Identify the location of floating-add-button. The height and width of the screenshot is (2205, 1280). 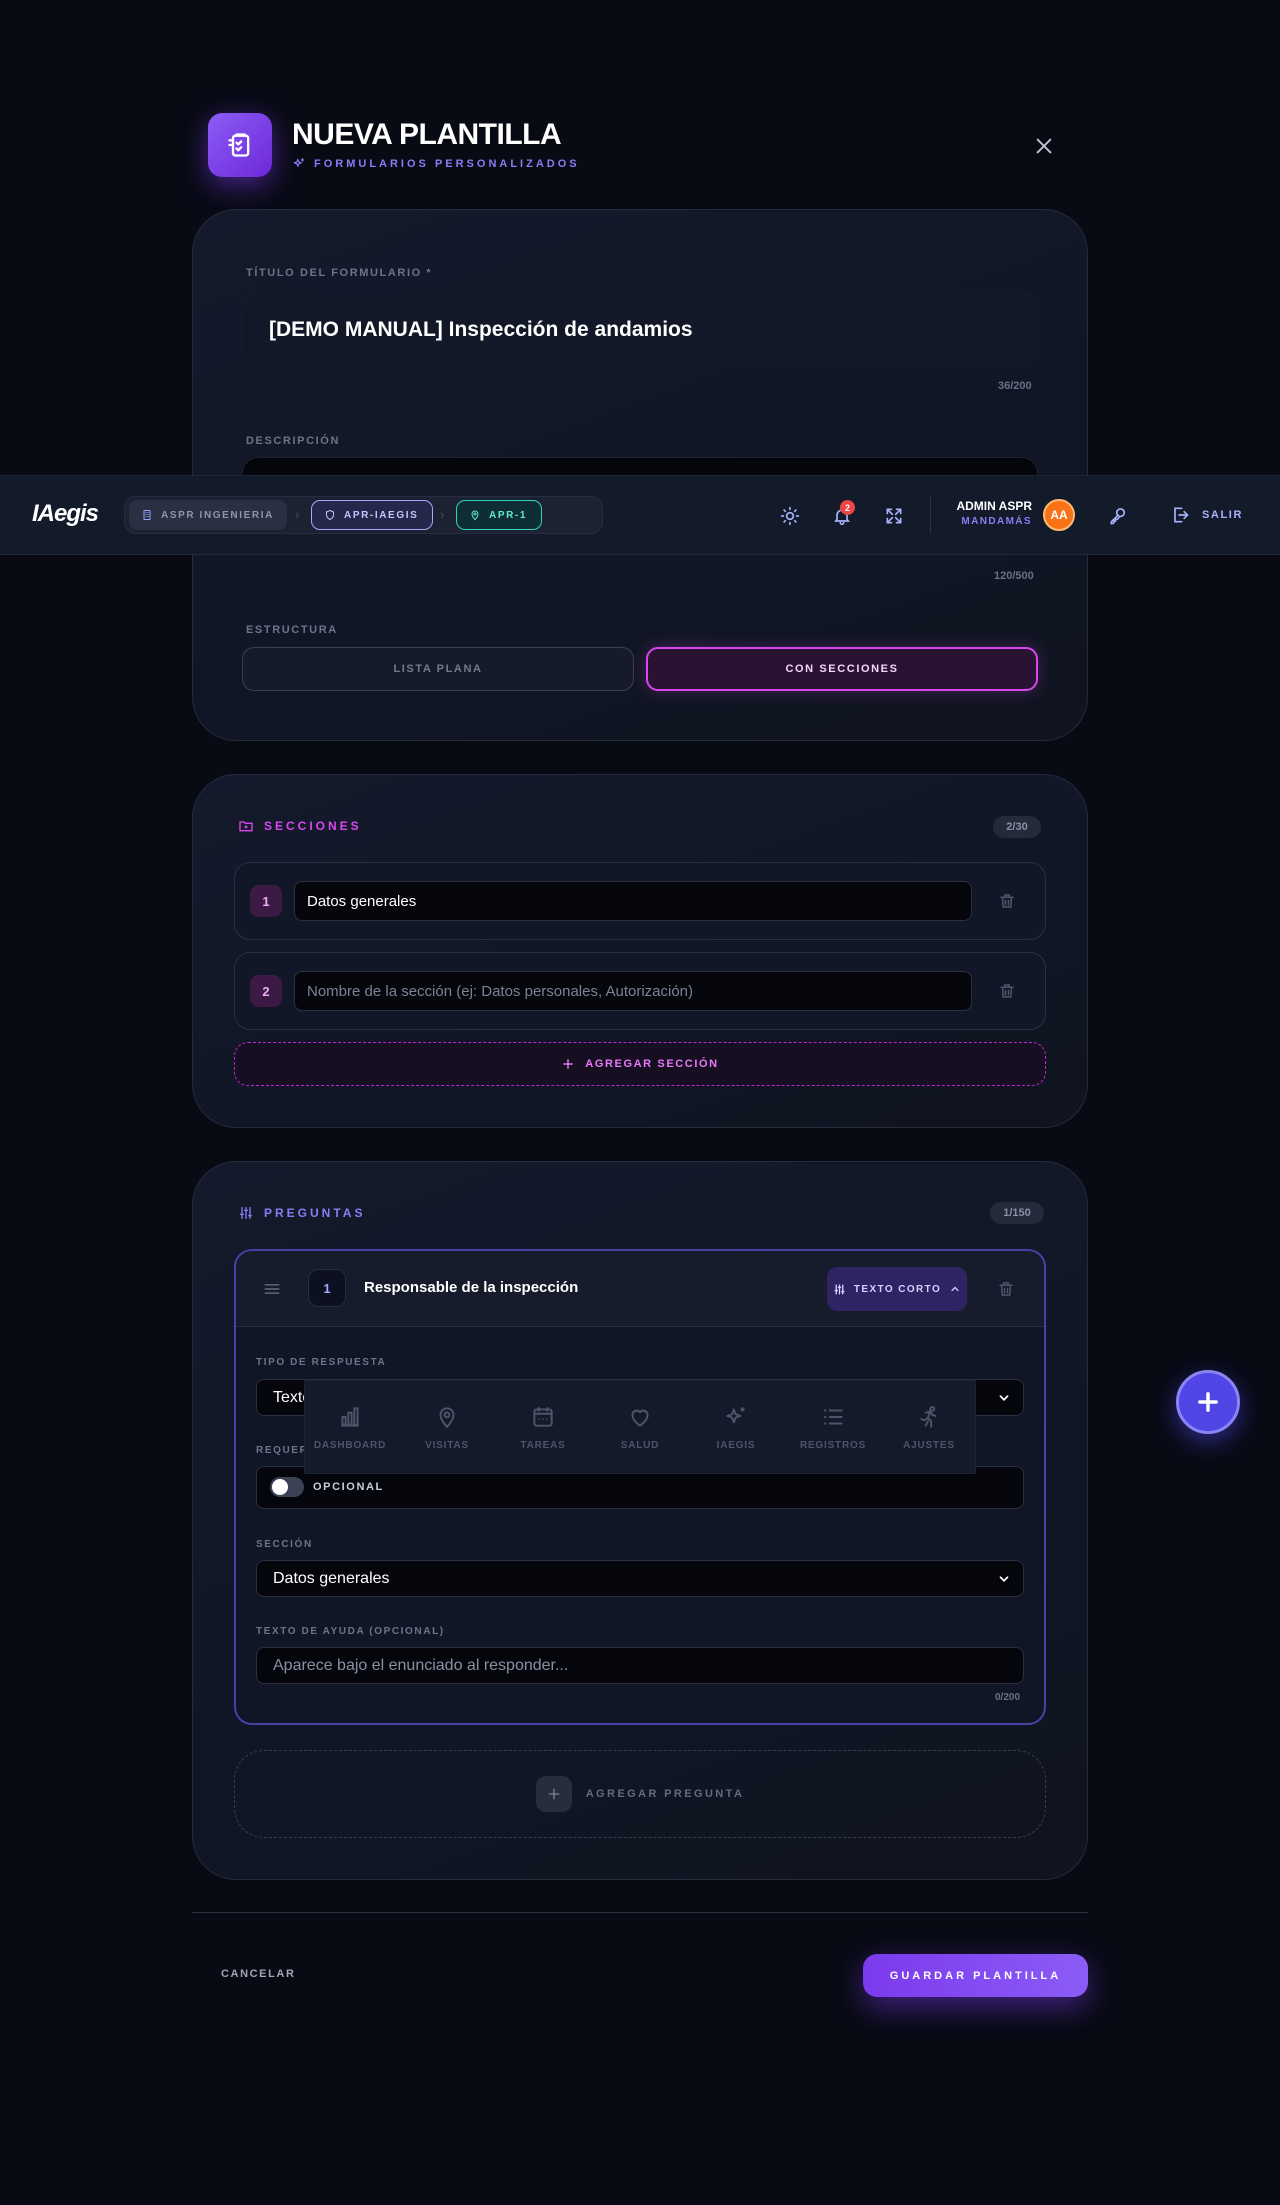
(1208, 1402).